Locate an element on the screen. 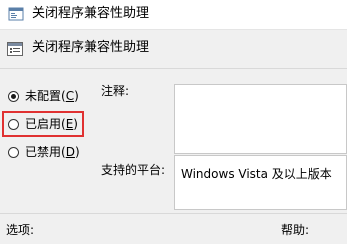 Image resolution: width=347 pixels, height=244 pixels. options-label: 选项: is located at coordinates (20, 230).